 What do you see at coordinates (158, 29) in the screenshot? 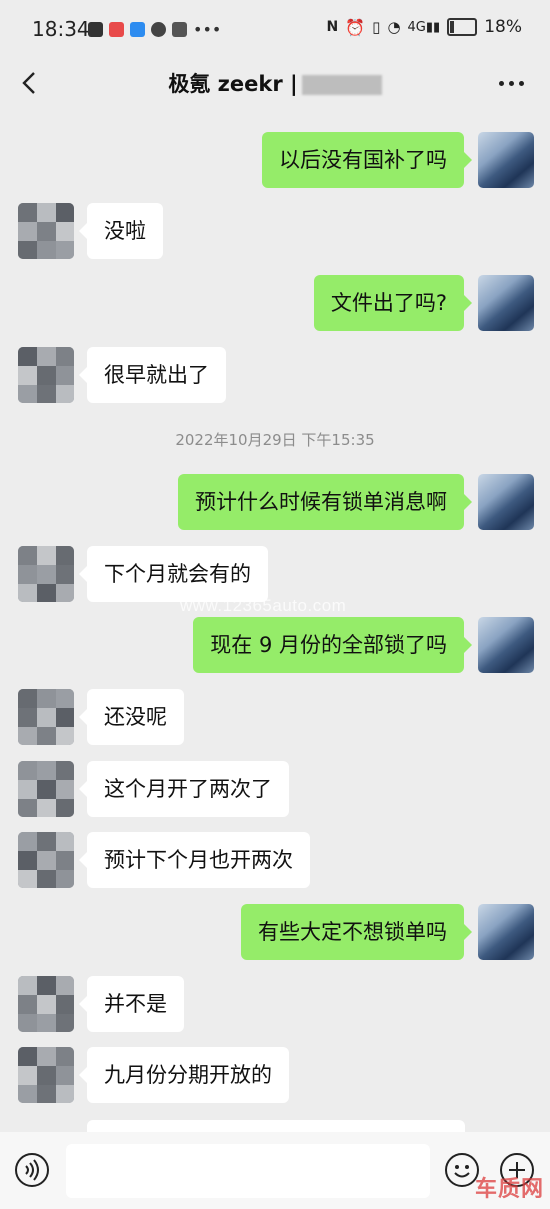
I see `chat-notification-icon` at bounding box center [158, 29].